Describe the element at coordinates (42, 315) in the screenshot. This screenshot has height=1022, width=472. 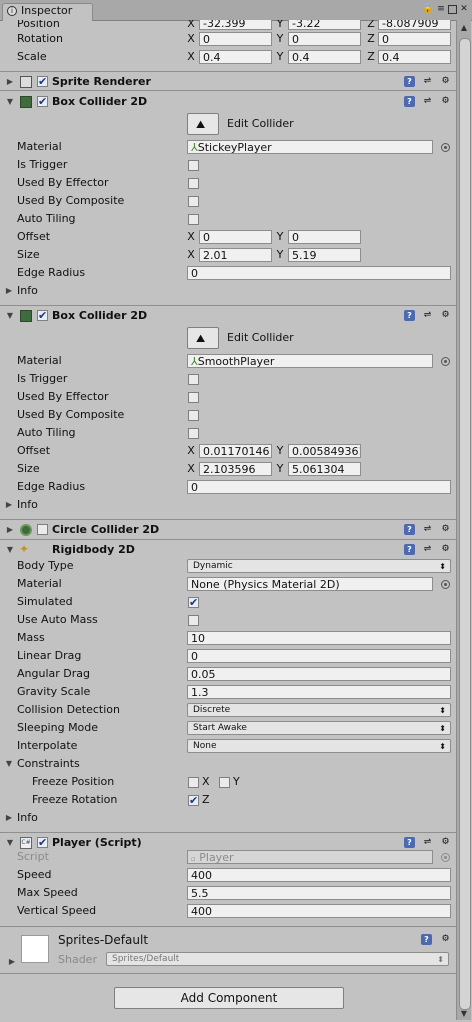
I see `box-collider-2-enabled-checkbox: ✔` at that location.